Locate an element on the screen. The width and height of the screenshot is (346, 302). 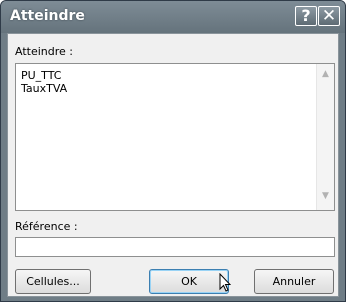
ok-button: OK is located at coordinates (189, 281).